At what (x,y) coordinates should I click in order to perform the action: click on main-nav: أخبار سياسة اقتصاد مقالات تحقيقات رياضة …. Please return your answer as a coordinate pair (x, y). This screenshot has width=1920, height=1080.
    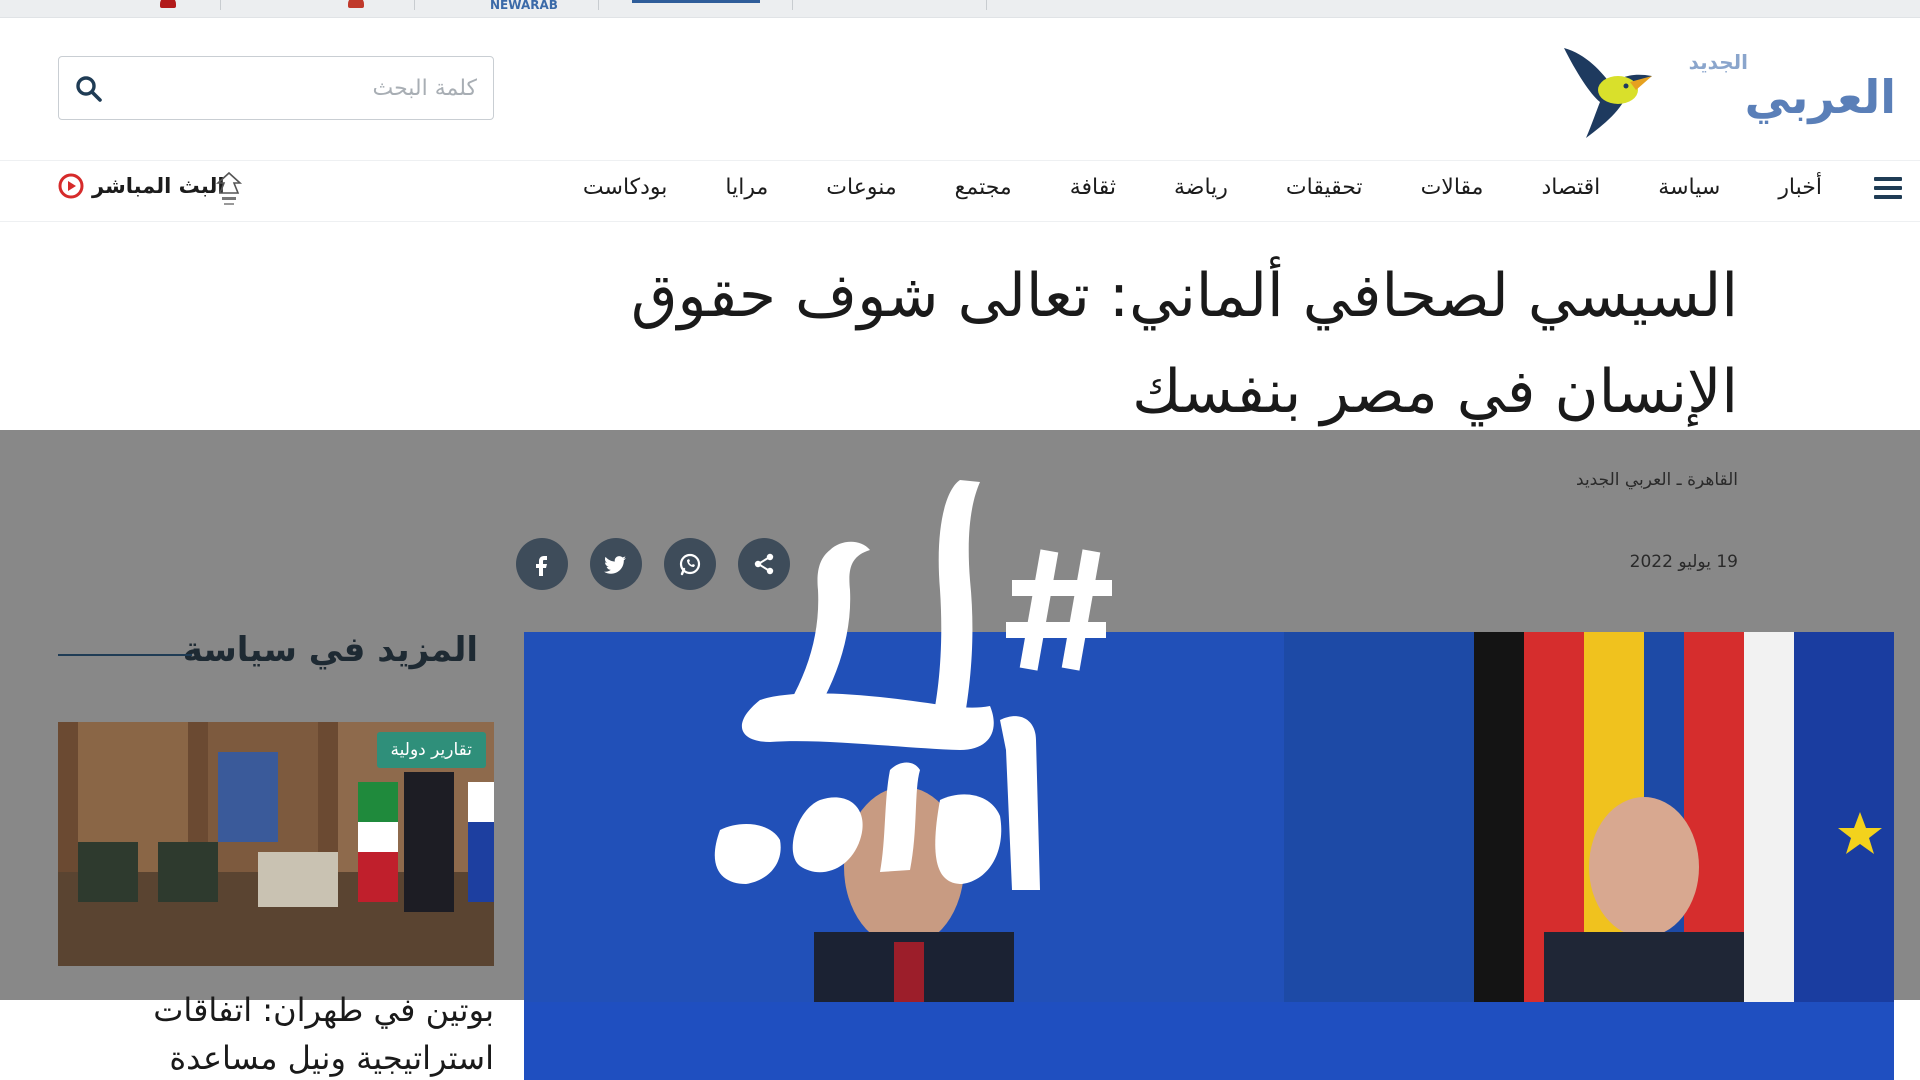
    Looking at the image, I should click on (960, 191).